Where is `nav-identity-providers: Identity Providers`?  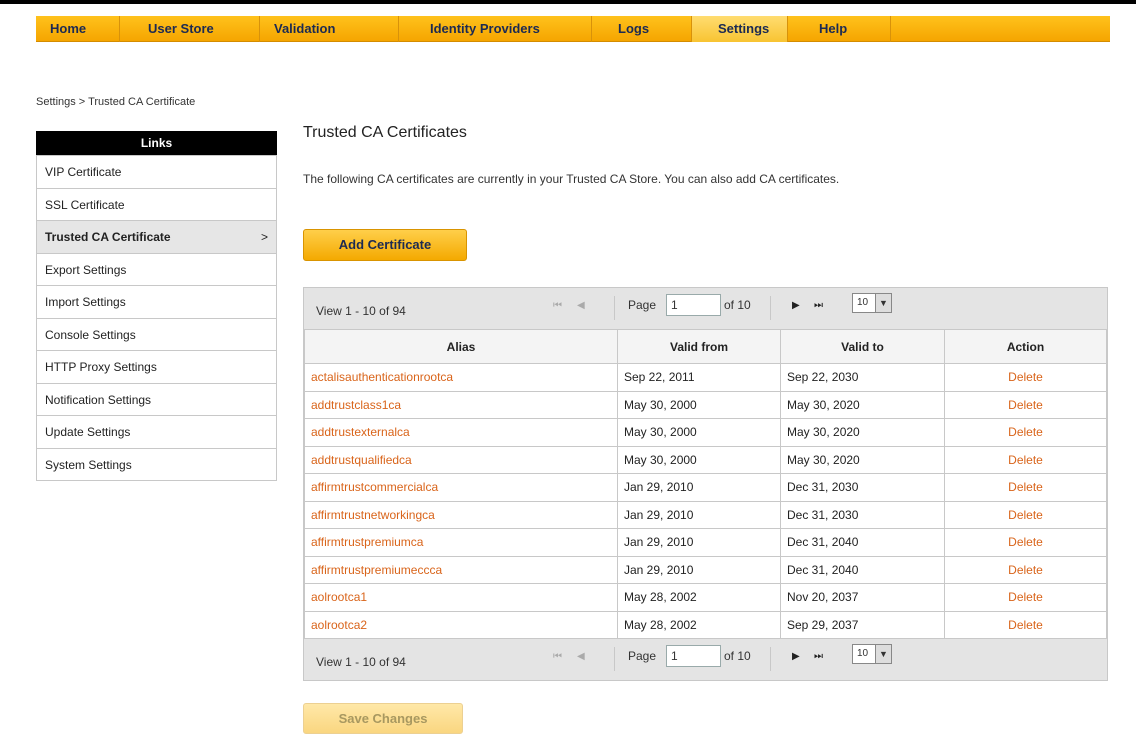 nav-identity-providers: Identity Providers is located at coordinates (495, 29).